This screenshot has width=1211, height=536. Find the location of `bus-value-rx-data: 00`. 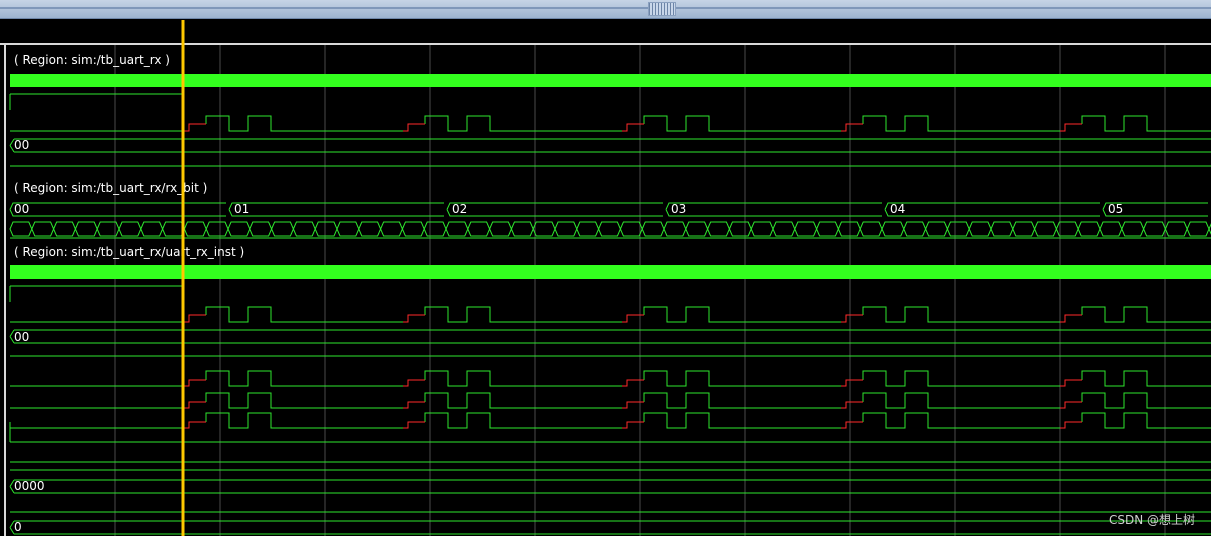

bus-value-rx-data: 00 is located at coordinates (21, 145).